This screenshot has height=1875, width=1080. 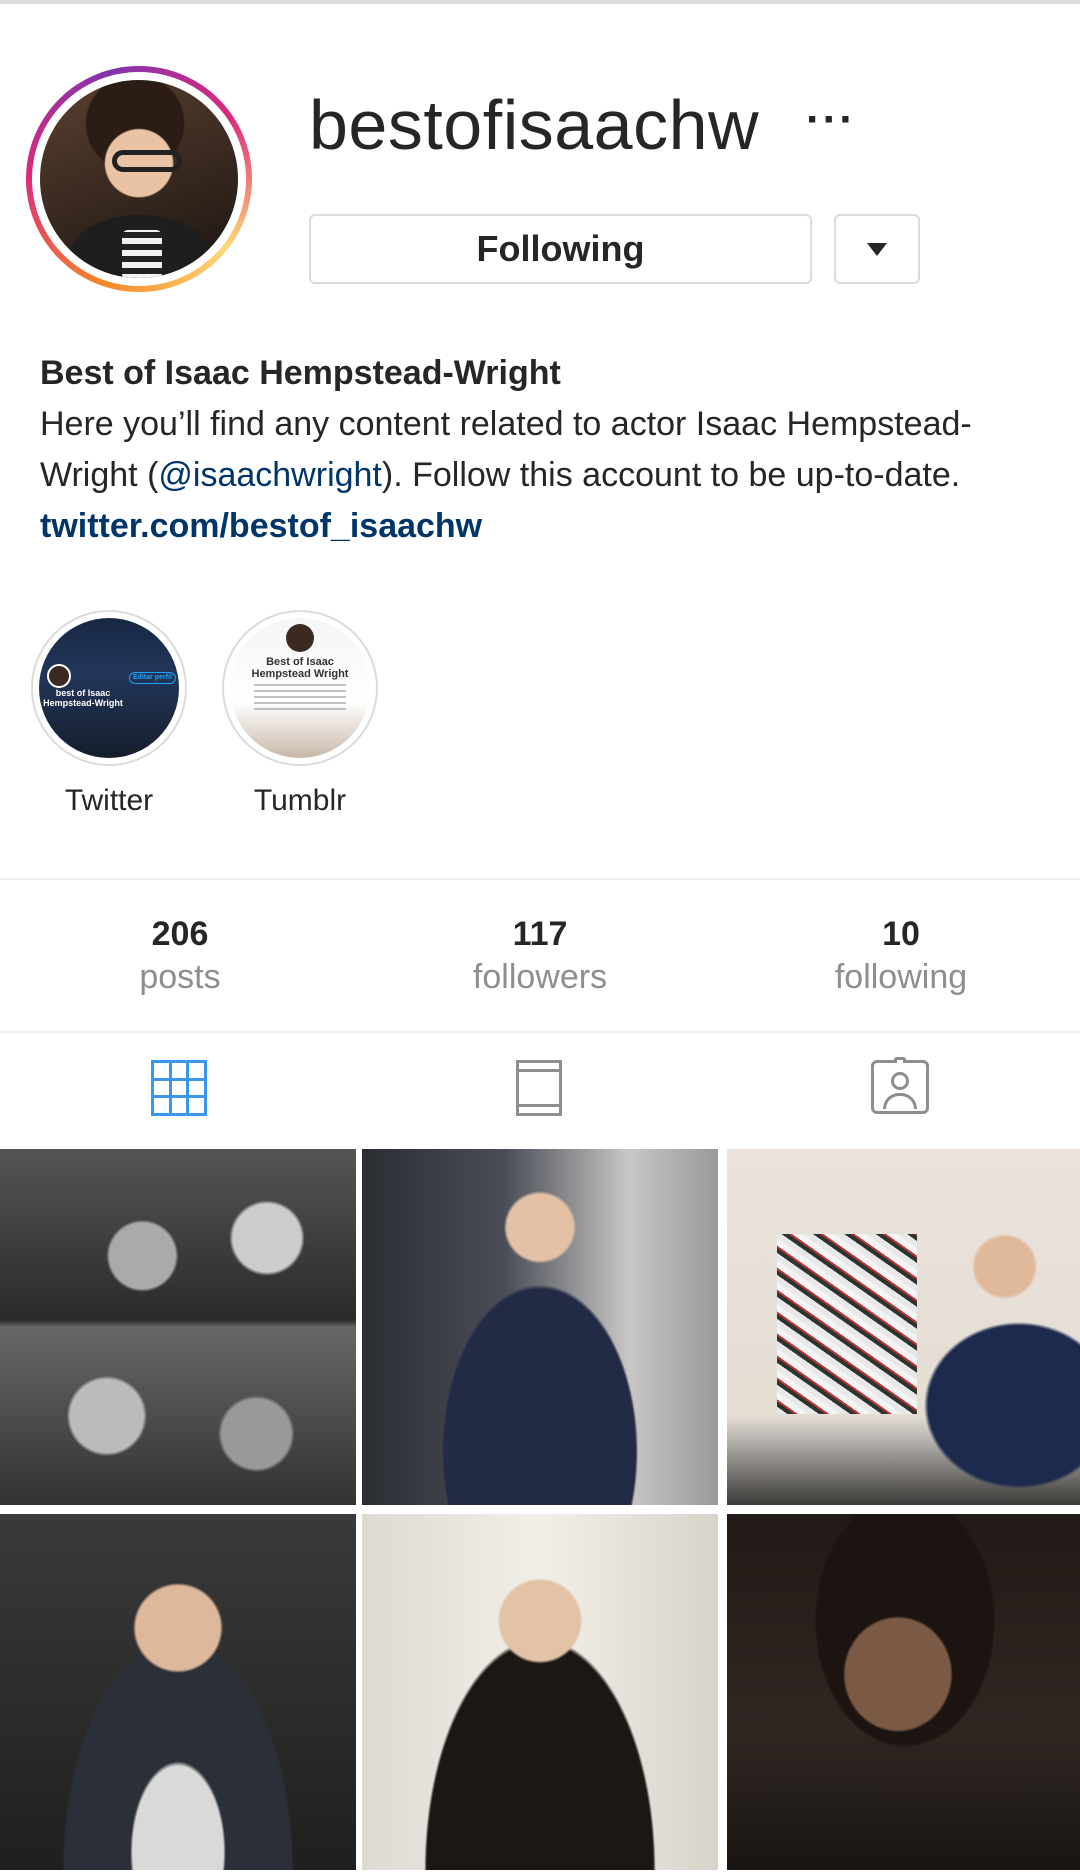 I want to click on followers-stat: 117 followers, so click(x=540, y=956).